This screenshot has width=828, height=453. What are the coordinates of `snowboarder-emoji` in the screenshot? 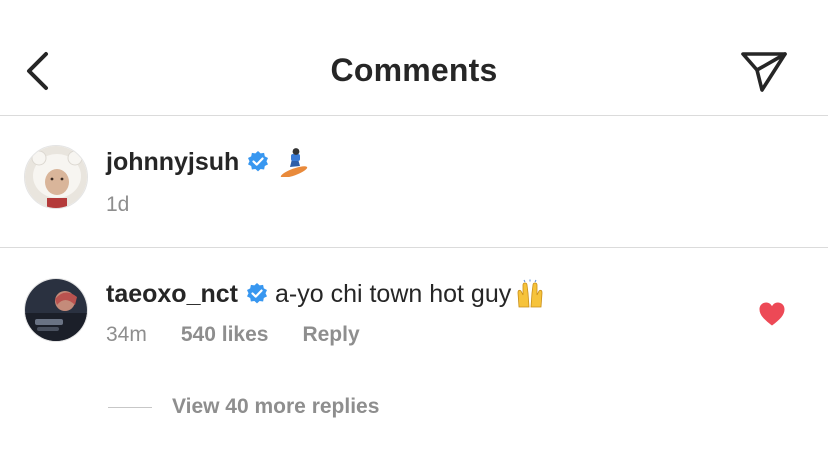 It's located at (294, 162).